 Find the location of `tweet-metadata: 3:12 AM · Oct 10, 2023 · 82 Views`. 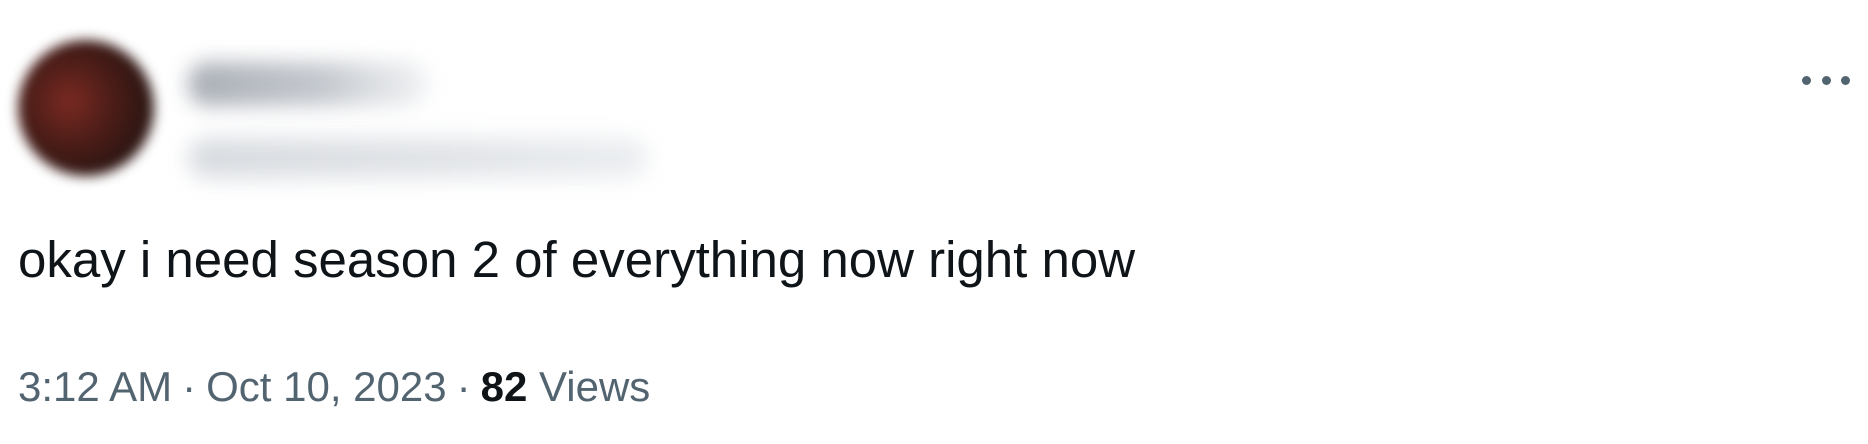

tweet-metadata: 3:12 AM · Oct 10, 2023 · 82 Views is located at coordinates (334, 387).